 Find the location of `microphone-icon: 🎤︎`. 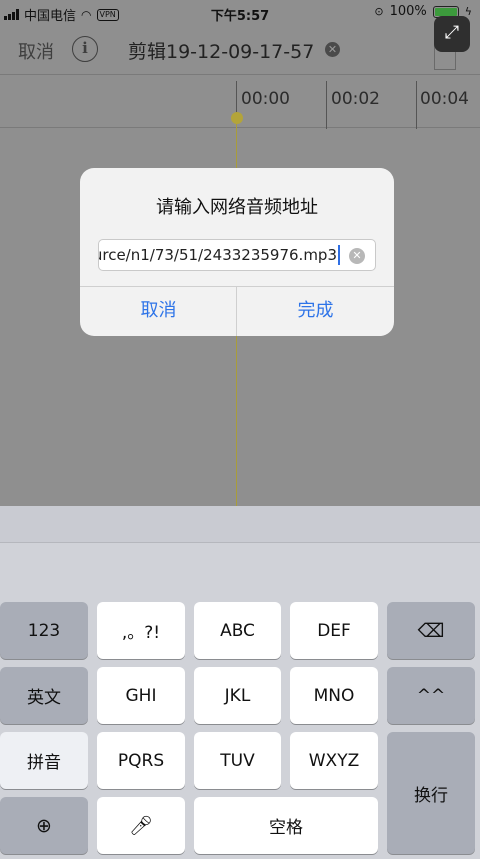

microphone-icon: 🎤︎ is located at coordinates (141, 826).